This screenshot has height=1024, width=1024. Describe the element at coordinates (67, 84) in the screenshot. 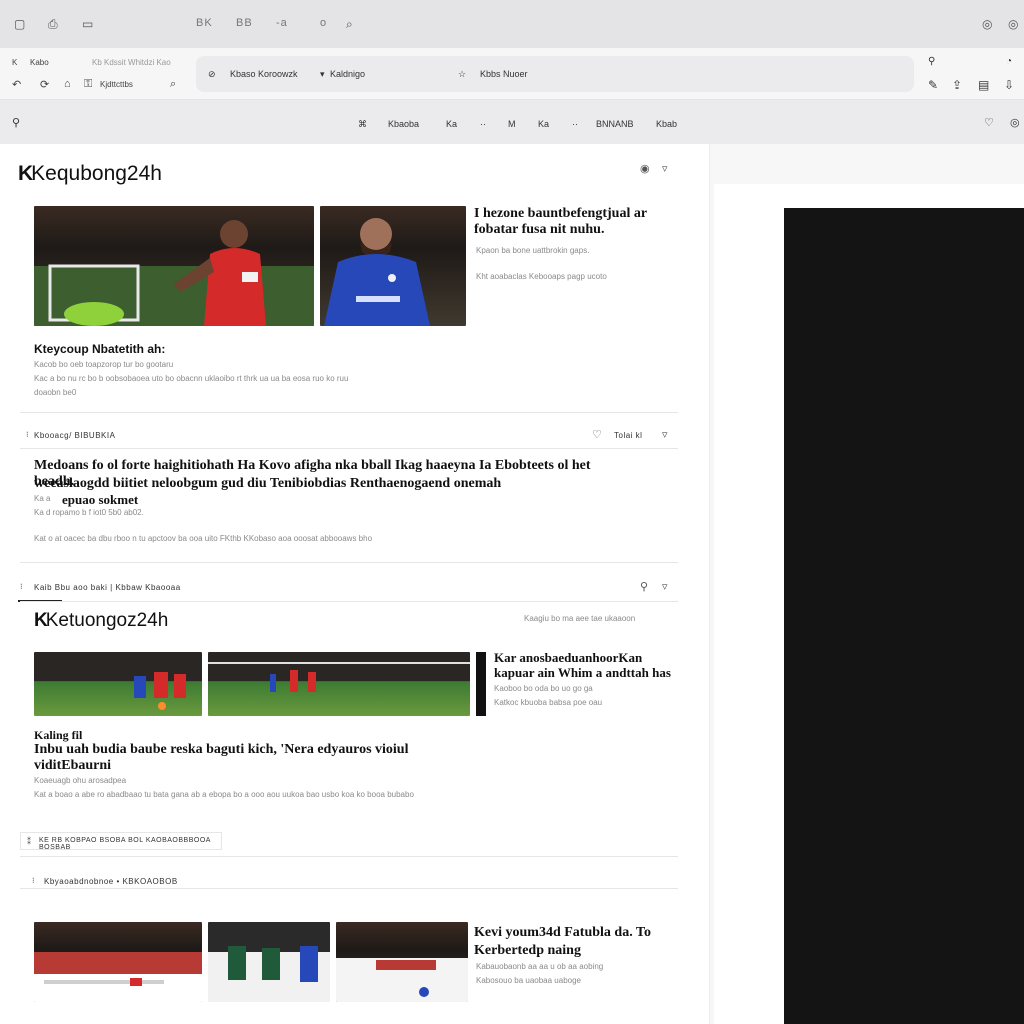

I see `home-icon: ⌂` at that location.